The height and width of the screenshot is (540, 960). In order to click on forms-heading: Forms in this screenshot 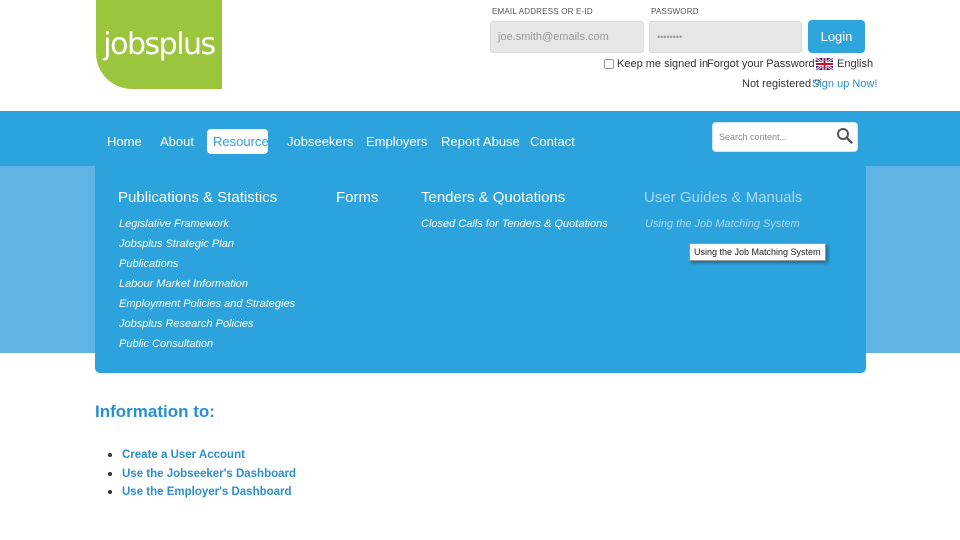, I will do `click(357, 197)`.